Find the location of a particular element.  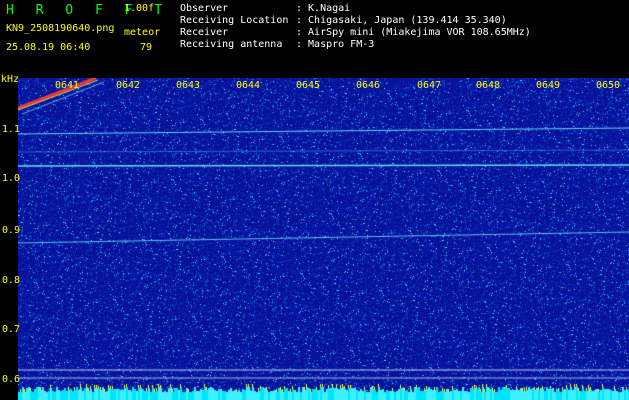

time-tick-label: 0644 is located at coordinates (248, 85).